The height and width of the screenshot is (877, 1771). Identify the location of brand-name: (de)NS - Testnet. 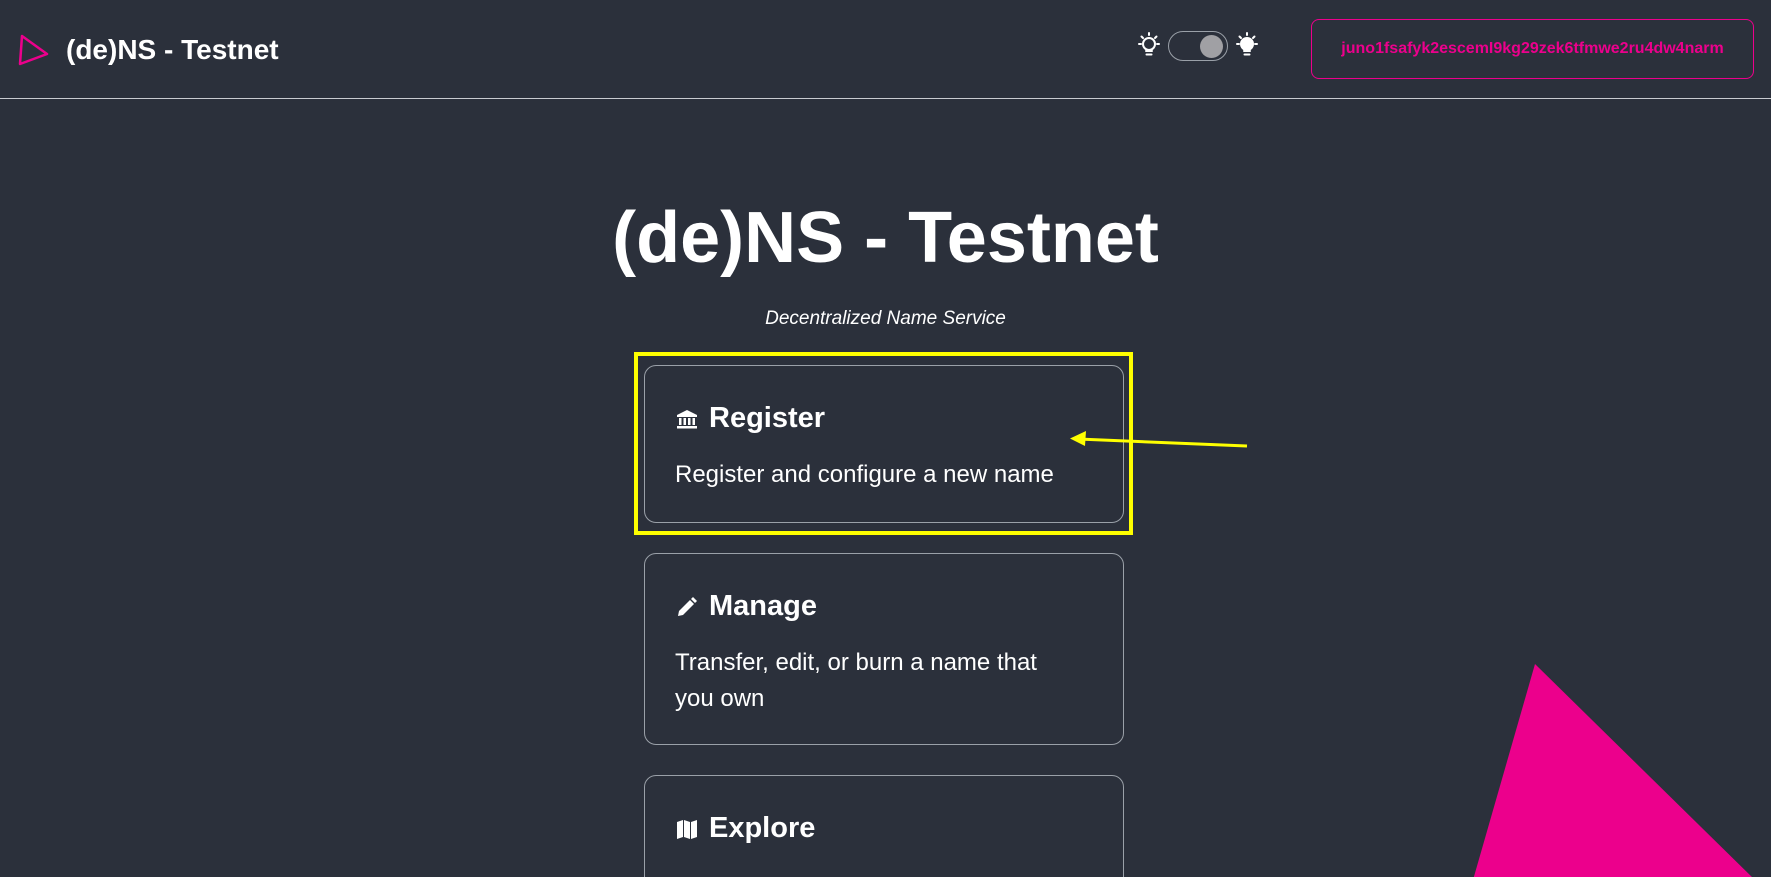
(172, 49).